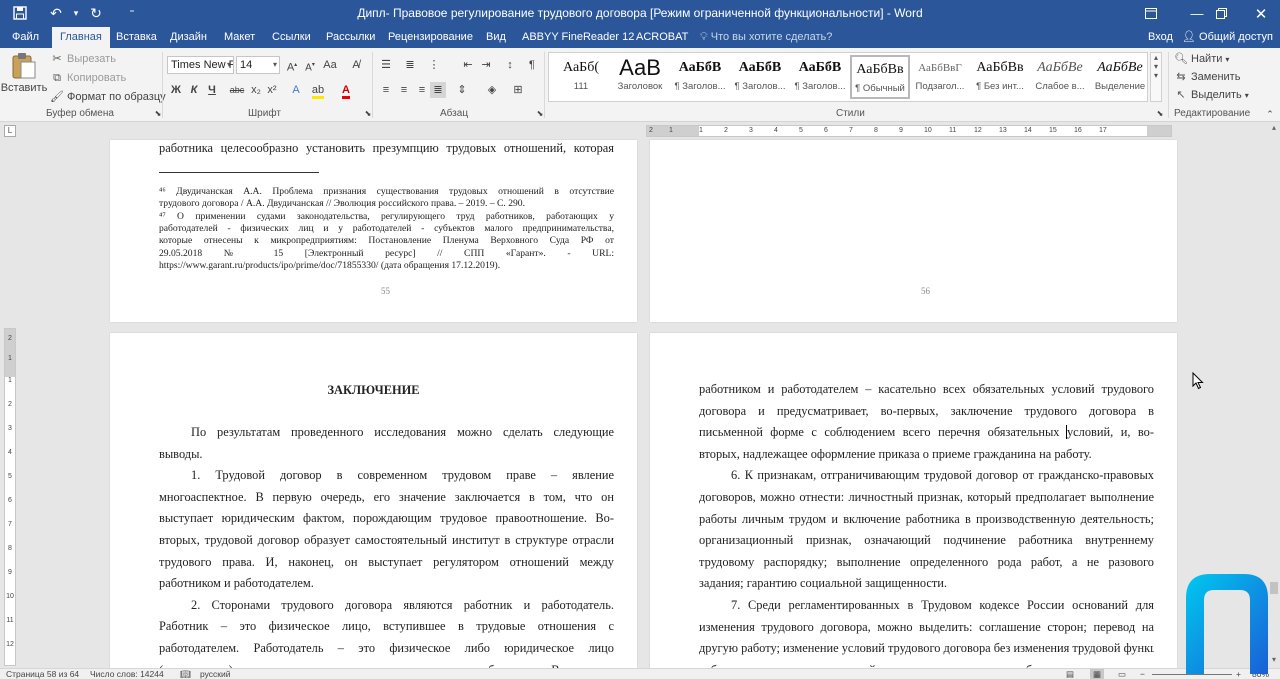  I want to click on style-title: АаВ Заголовок, so click(640, 77).